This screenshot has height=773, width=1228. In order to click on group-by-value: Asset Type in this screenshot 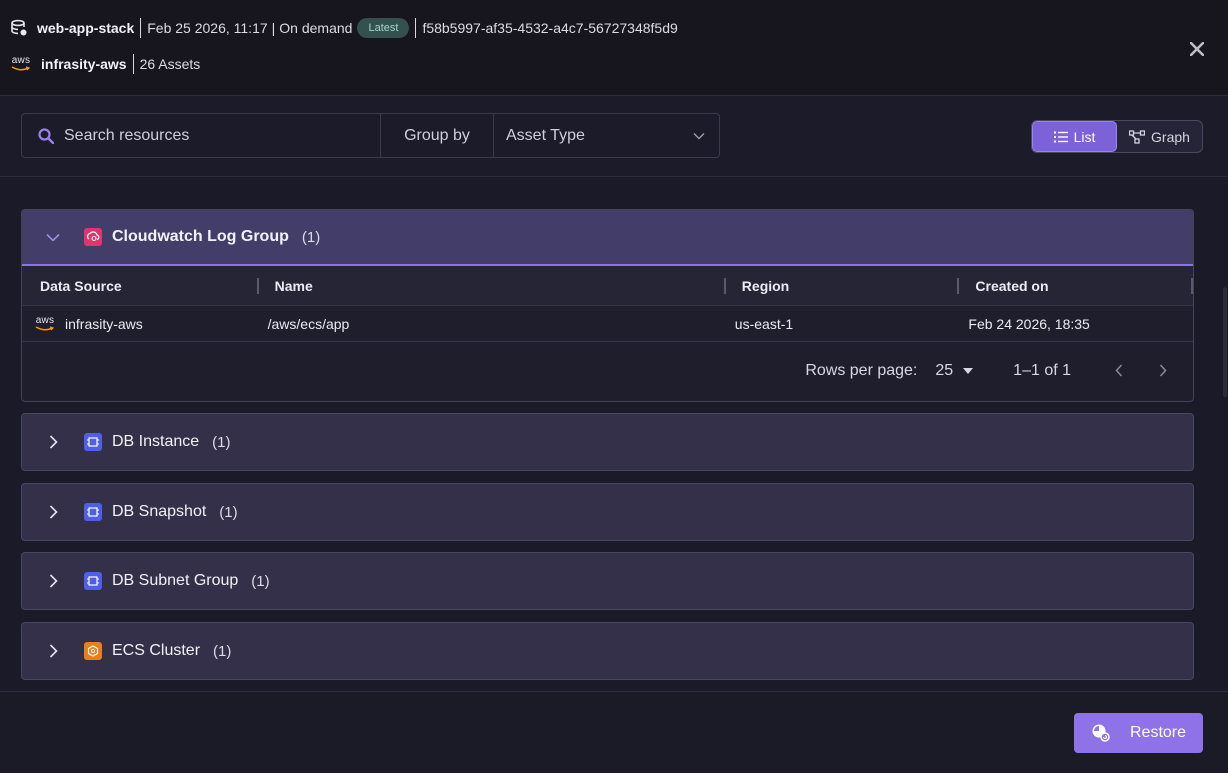, I will do `click(545, 135)`.